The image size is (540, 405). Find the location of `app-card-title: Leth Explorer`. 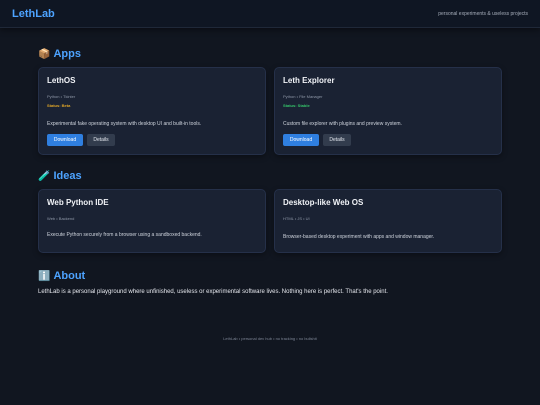

app-card-title: Leth Explorer is located at coordinates (309, 80).